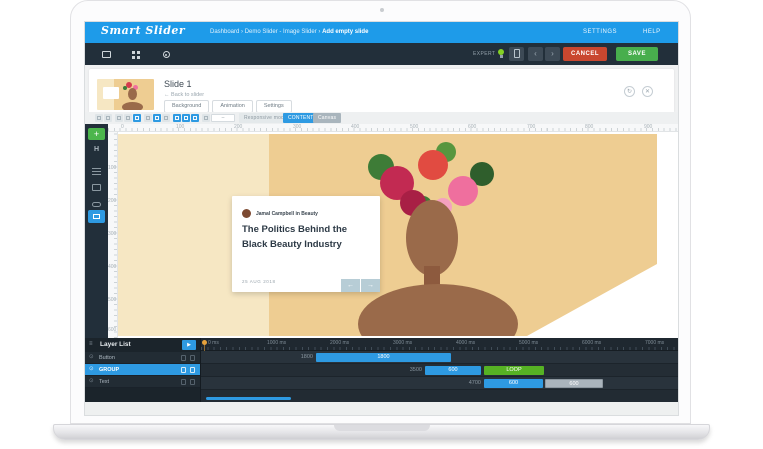 This screenshot has height=449, width=763. What do you see at coordinates (629, 91) in the screenshot?
I see `duplicate-slide-icon: ↻` at bounding box center [629, 91].